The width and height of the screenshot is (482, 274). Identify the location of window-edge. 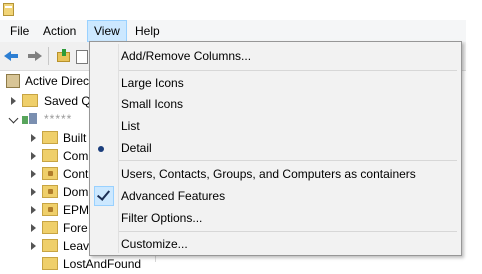
(474, 131).